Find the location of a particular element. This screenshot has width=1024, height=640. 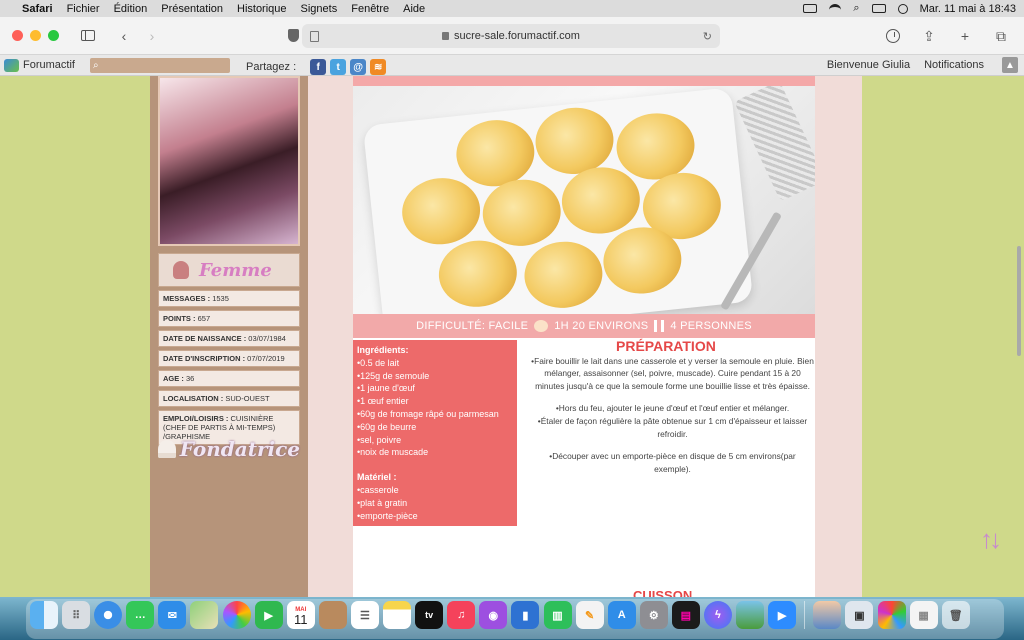

field-value: 07/07/2019 is located at coordinates (266, 358).